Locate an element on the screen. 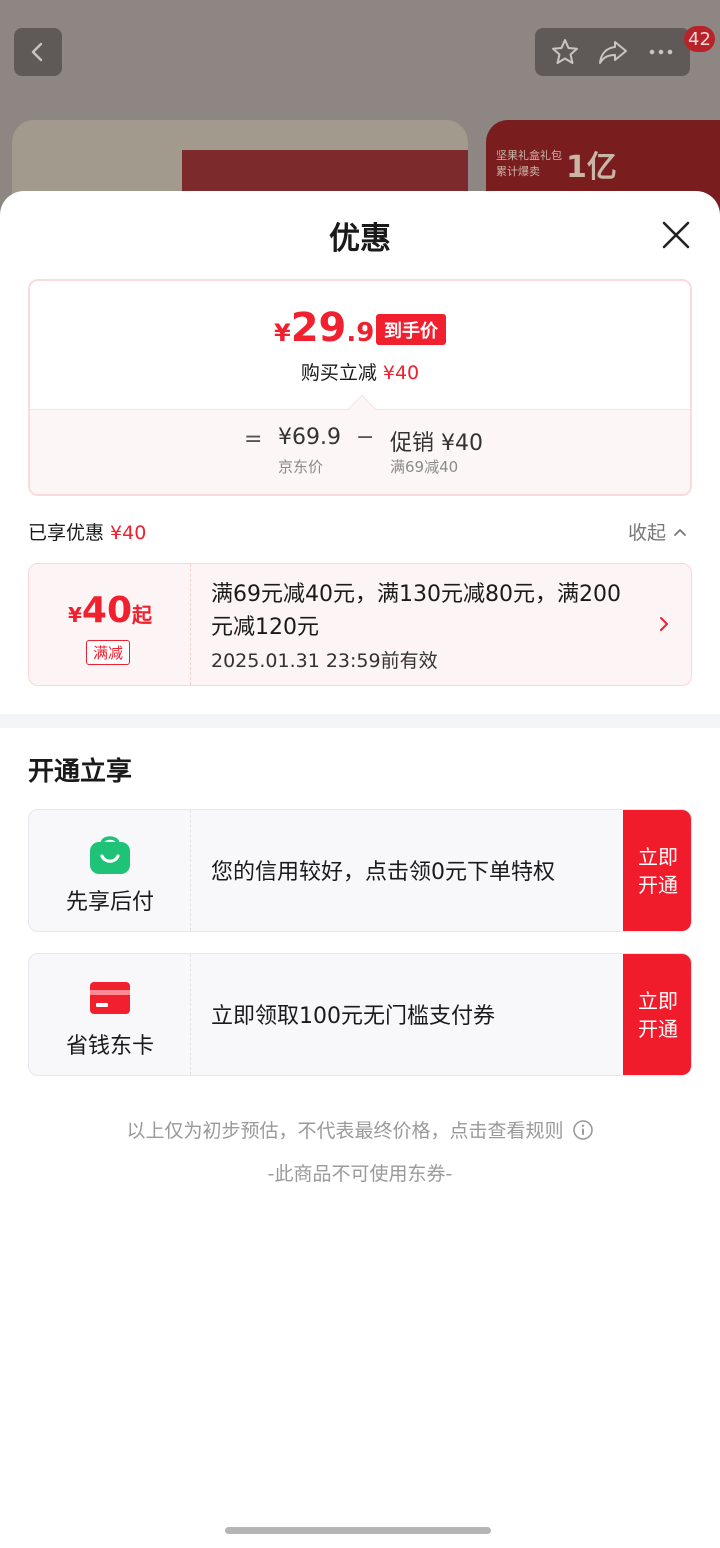  star-icon is located at coordinates (565, 52).